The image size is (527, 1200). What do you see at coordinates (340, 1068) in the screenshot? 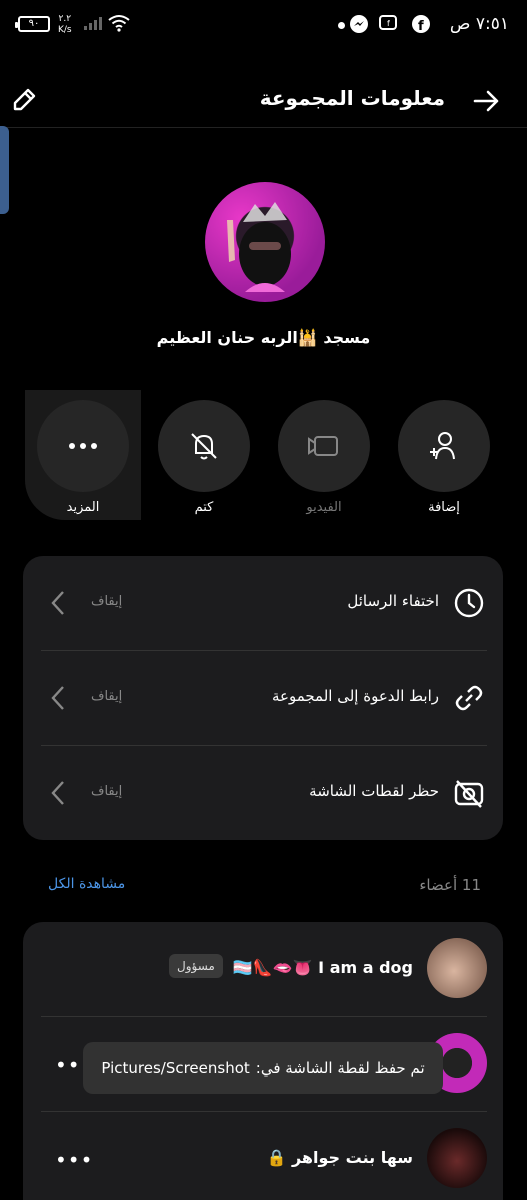
I see `toast-message: تم حفظ لقطة الشاشة في:` at bounding box center [340, 1068].